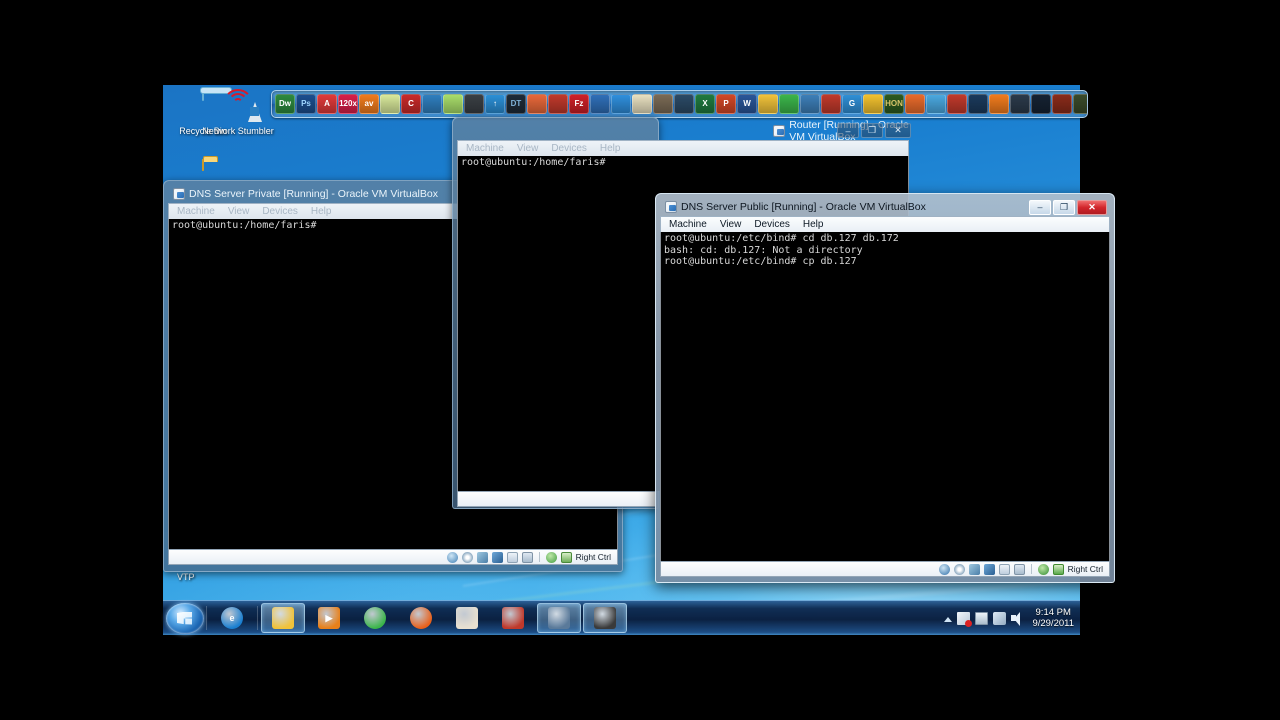  Describe the element at coordinates (1051, 618) in the screenshot. I see `clock: 9:14 PM 9/29/2011` at that location.